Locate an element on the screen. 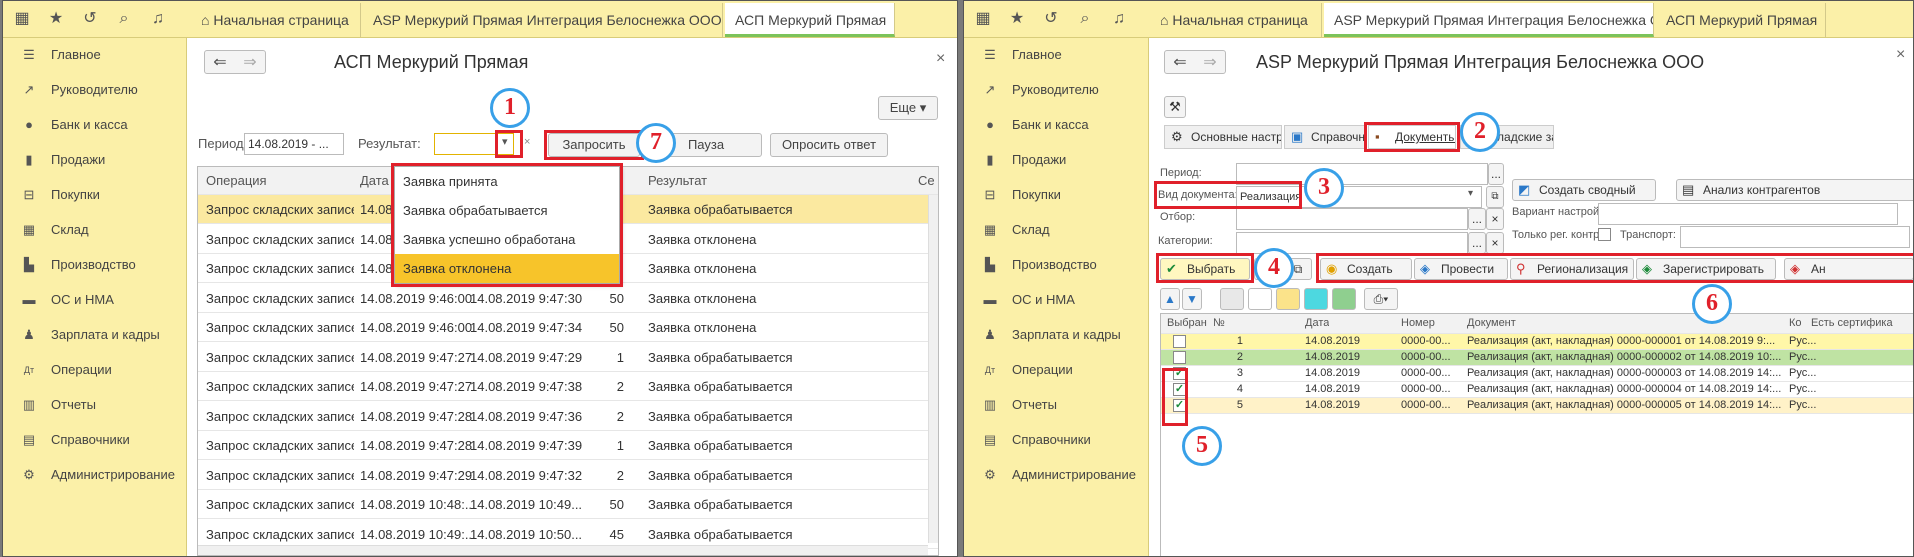 The image size is (1914, 557). more-button: Еще ▾ is located at coordinates (908, 108).